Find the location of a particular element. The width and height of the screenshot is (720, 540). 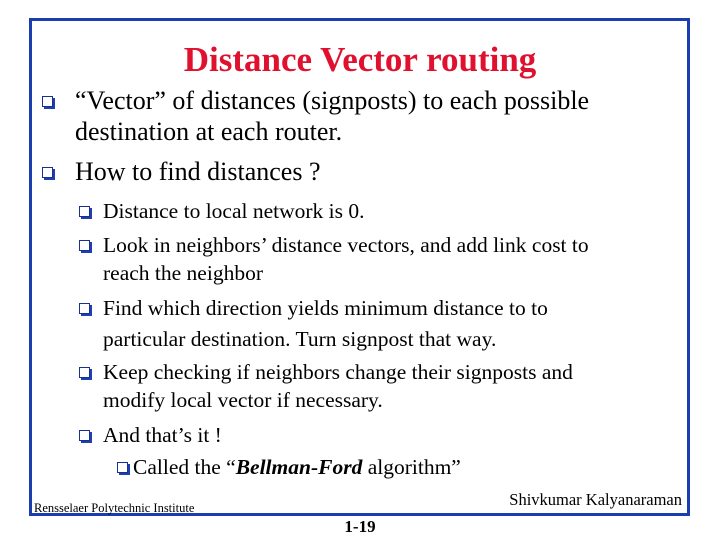

bullet-text-suffix: algorithm” is located at coordinates (411, 467).